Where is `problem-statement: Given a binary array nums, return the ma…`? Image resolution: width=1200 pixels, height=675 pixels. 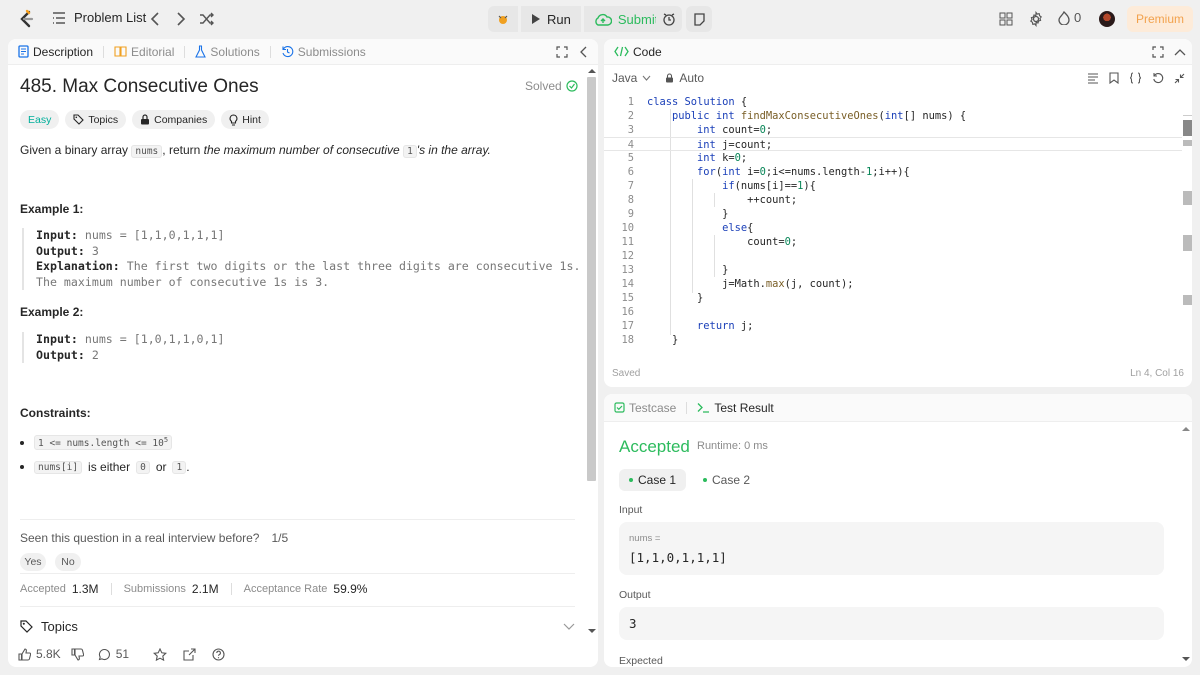 problem-statement: Given a binary array nums, return the ma… is located at coordinates (255, 150).